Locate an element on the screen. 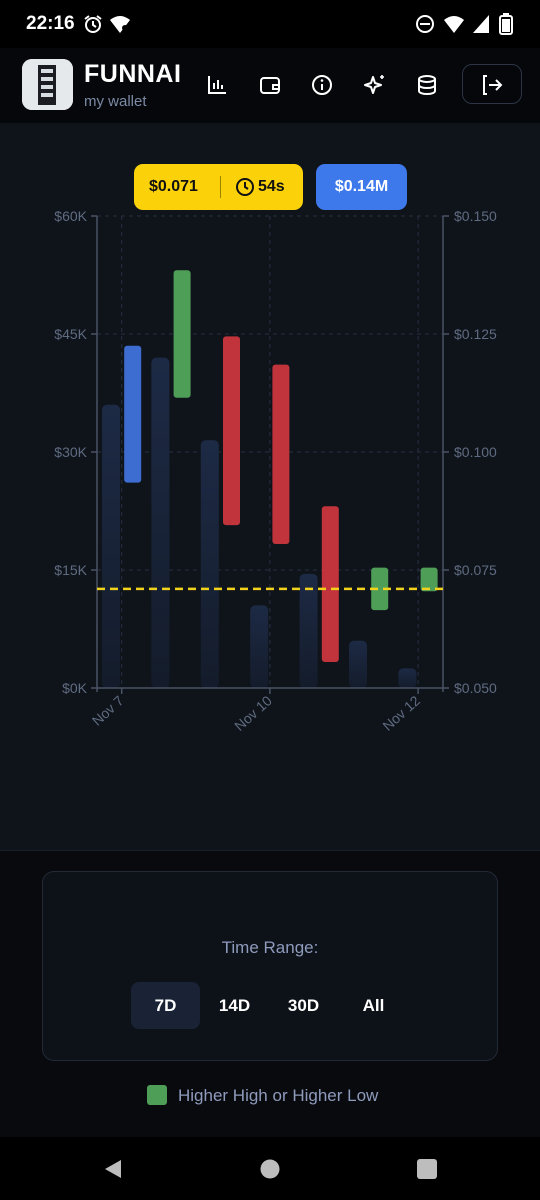  refresh-timer: 54s is located at coordinates (271, 186).